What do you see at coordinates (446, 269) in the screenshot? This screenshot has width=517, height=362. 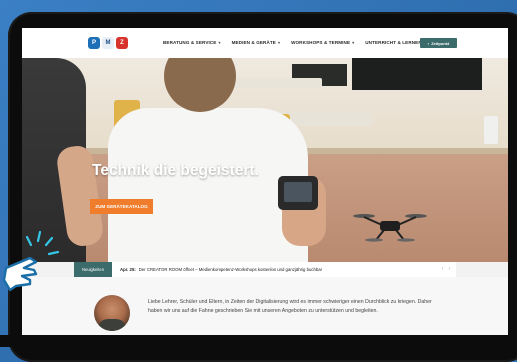 I see `ticker-controls: ‹ ›` at bounding box center [446, 269].